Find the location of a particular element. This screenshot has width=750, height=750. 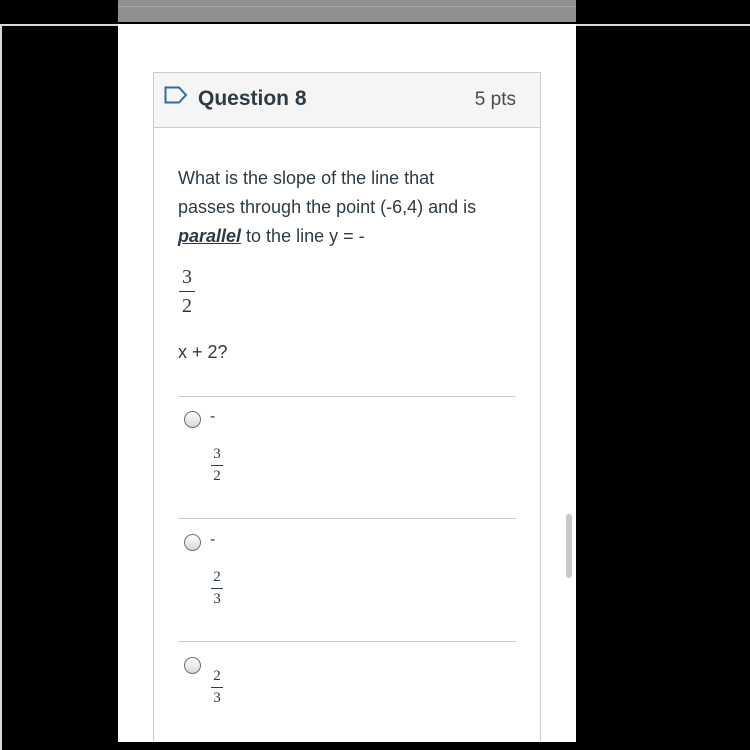

top-browser-strip is located at coordinates (347, 11).